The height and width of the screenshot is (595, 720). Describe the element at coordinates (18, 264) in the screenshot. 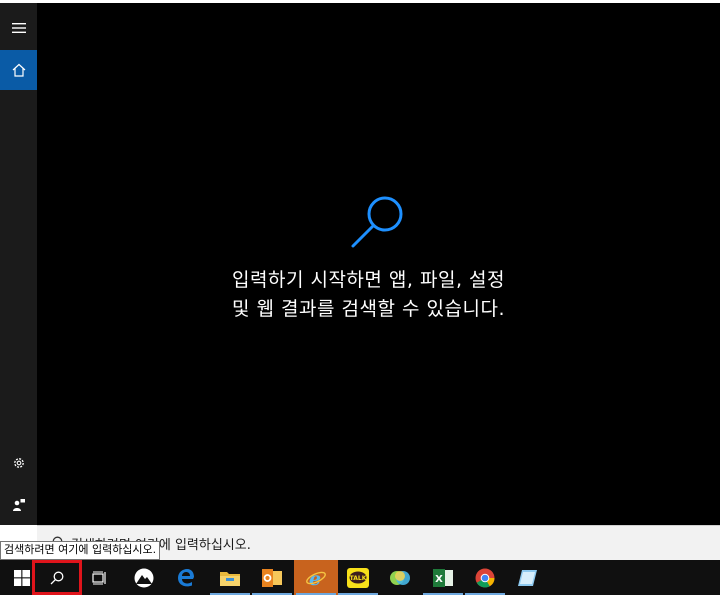

I see `left-rail` at that location.